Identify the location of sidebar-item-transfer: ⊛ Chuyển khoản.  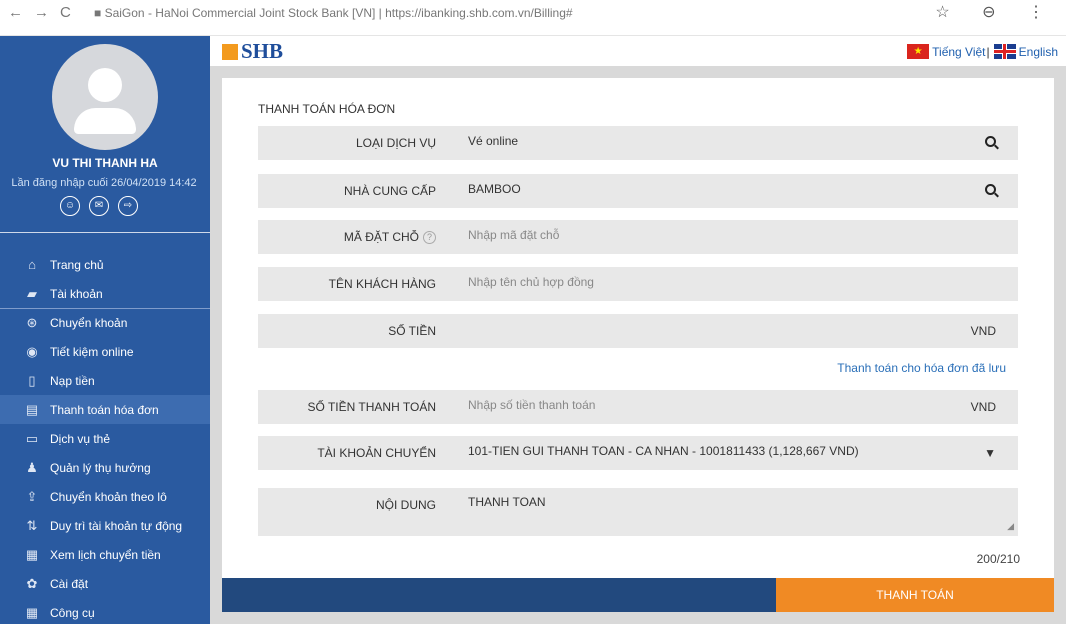
(105, 322).